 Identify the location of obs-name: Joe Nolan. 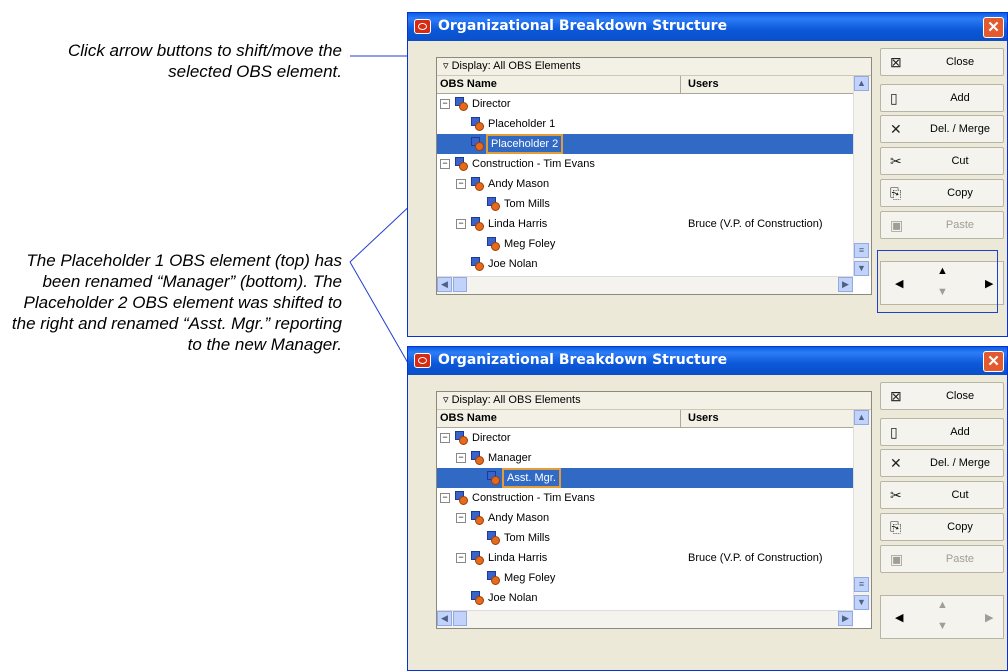
(513, 598).